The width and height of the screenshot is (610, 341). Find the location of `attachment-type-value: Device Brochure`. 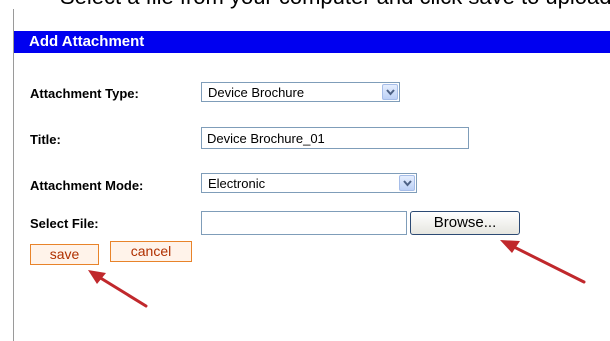

attachment-type-value: Device Brochure is located at coordinates (256, 92).